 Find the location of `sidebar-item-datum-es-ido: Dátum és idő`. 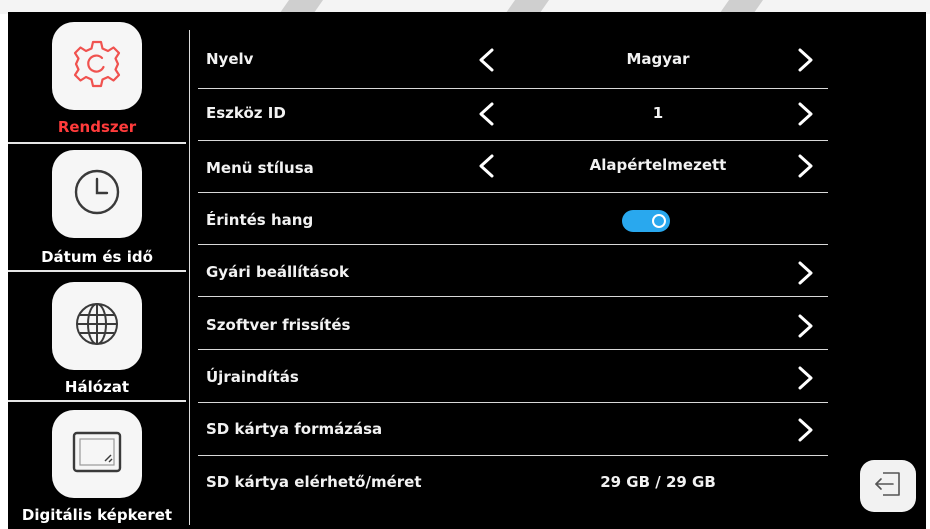

sidebar-item-datum-es-ido: Dátum és idő is located at coordinates (97, 207).